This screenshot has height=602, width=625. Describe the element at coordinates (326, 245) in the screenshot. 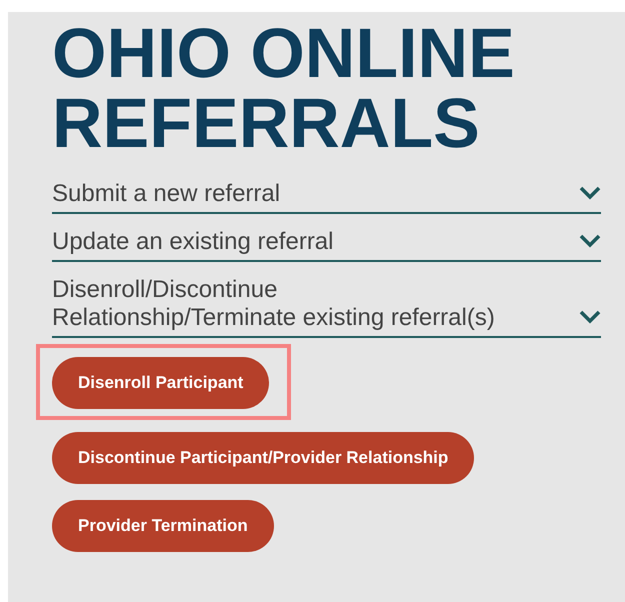

I see `accordion-header: Update an existing referral` at that location.